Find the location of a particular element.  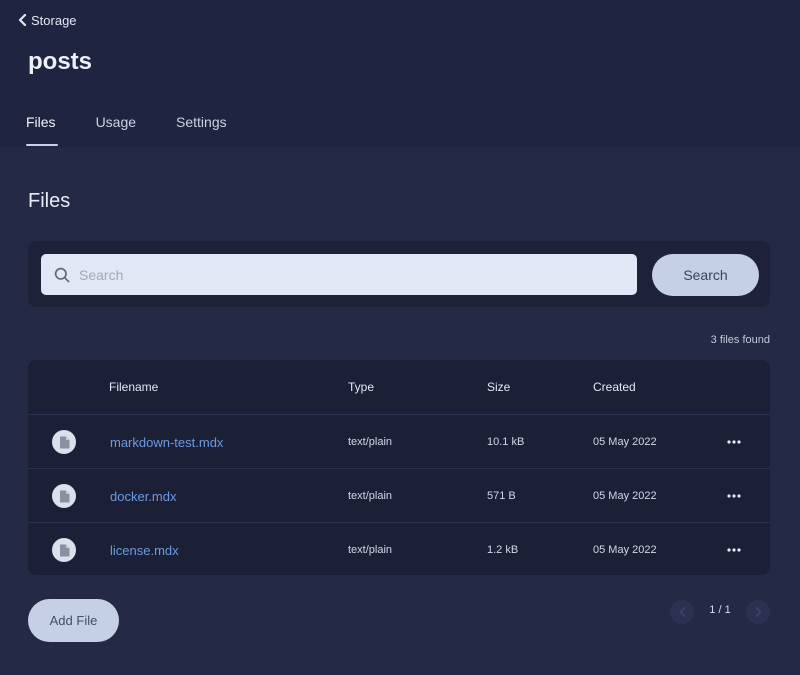

column-header-type: Type is located at coordinates (361, 387).